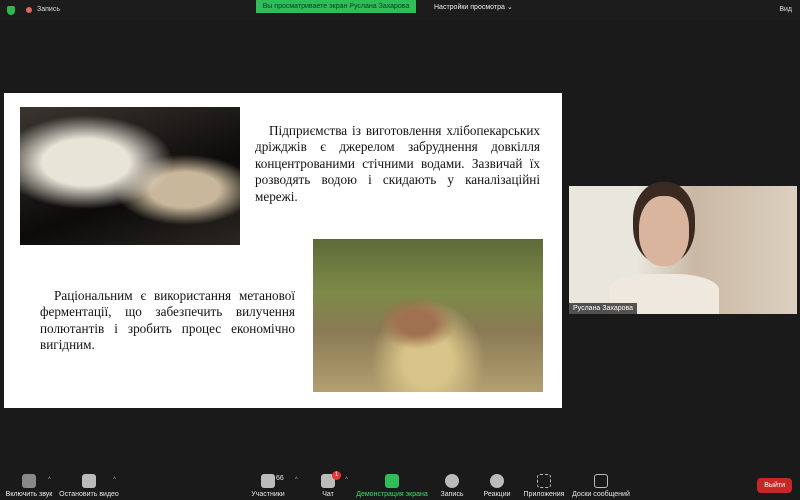 This screenshot has width=800, height=500. What do you see at coordinates (49, 480) in the screenshot?
I see `audio-options-caret: ^` at bounding box center [49, 480].